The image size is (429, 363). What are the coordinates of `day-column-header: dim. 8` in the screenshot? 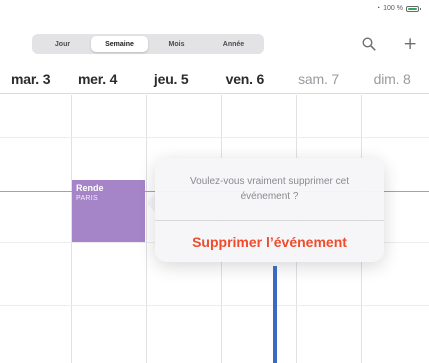 It's located at (392, 79).